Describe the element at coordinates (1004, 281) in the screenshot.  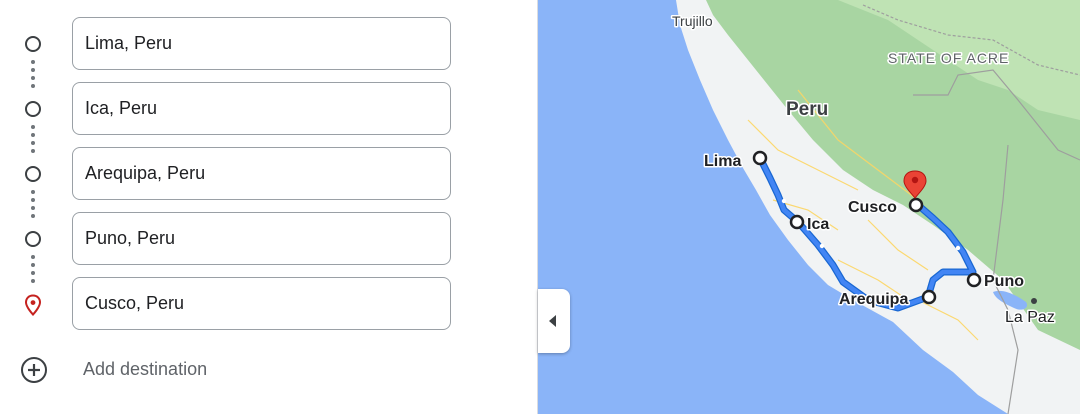
I see `map-label-puno: Puno` at that location.